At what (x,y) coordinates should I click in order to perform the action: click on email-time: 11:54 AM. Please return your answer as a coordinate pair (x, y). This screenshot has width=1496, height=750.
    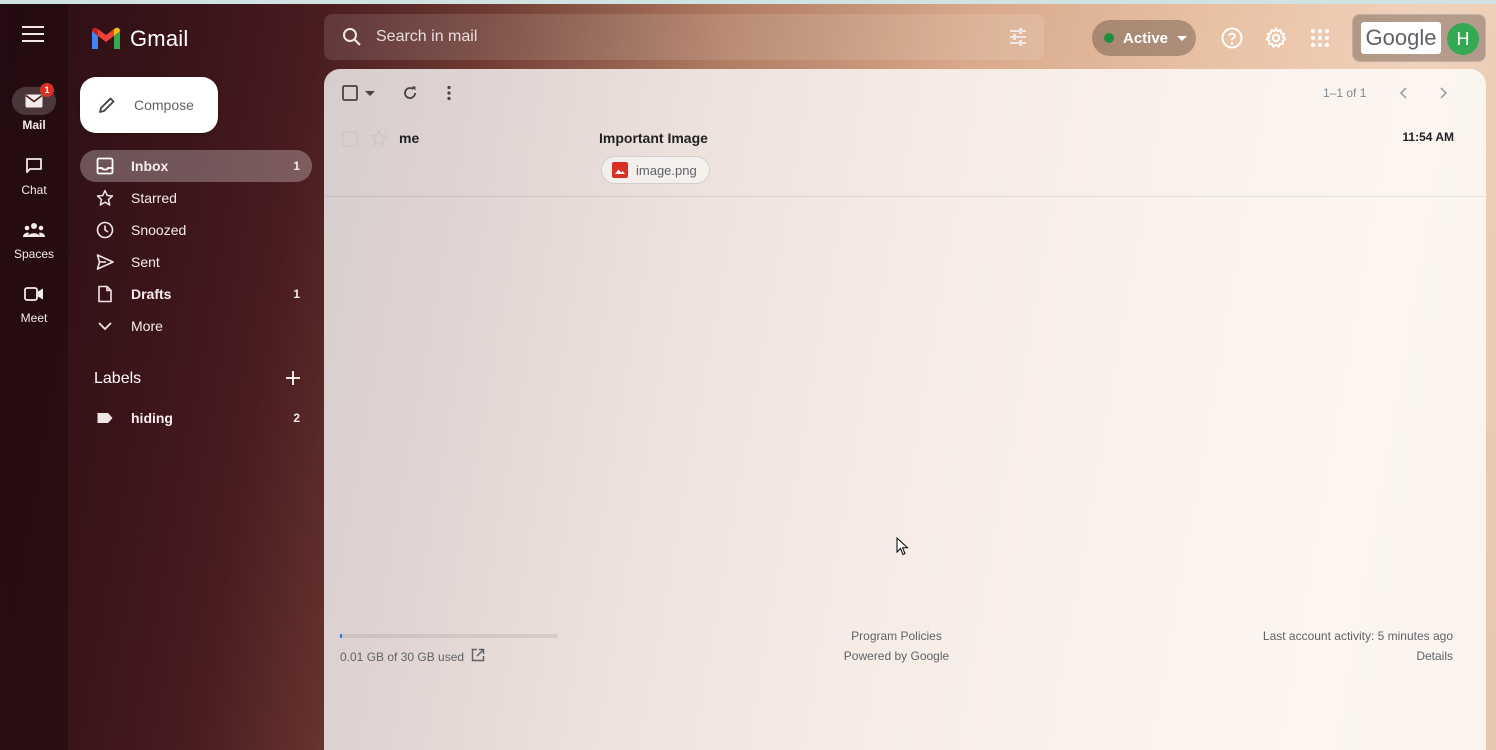
    Looking at the image, I should click on (1428, 137).